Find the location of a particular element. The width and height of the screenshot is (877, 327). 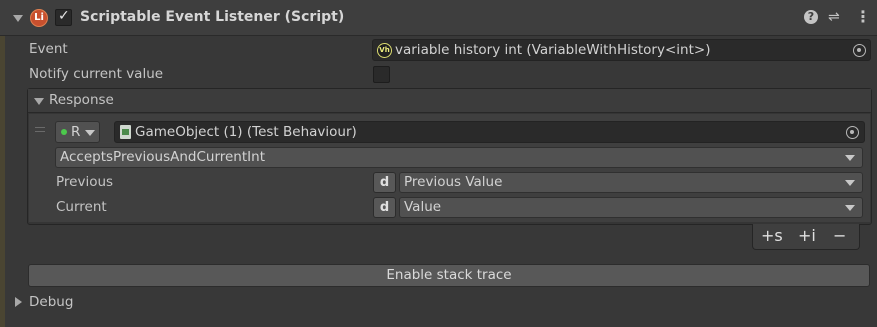

inspector-left-edge is located at coordinates (2, 163).